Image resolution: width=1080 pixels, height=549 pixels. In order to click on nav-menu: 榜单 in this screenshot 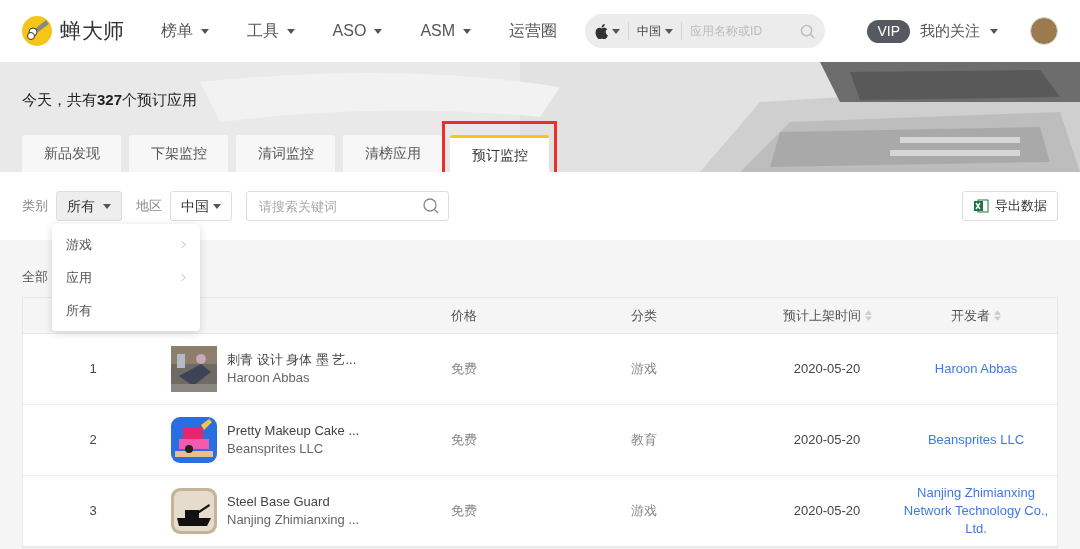, I will do `click(184, 31)`.